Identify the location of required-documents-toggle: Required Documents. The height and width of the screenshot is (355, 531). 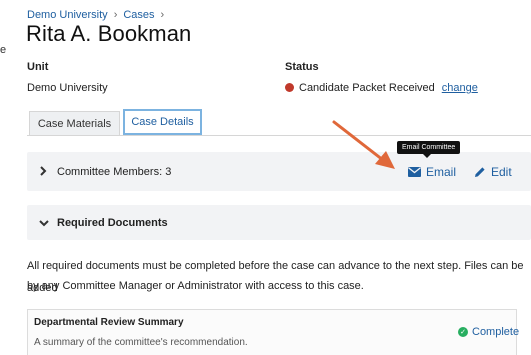
(103, 222).